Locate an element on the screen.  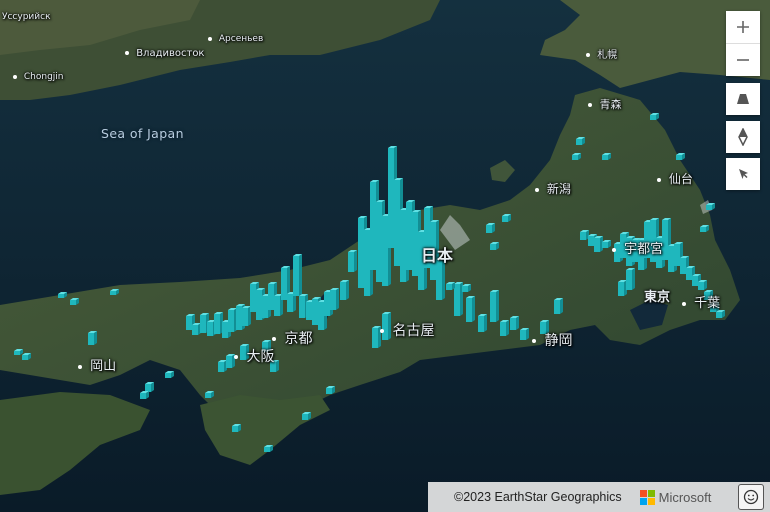
label-text: 青森 is located at coordinates (610, 104).